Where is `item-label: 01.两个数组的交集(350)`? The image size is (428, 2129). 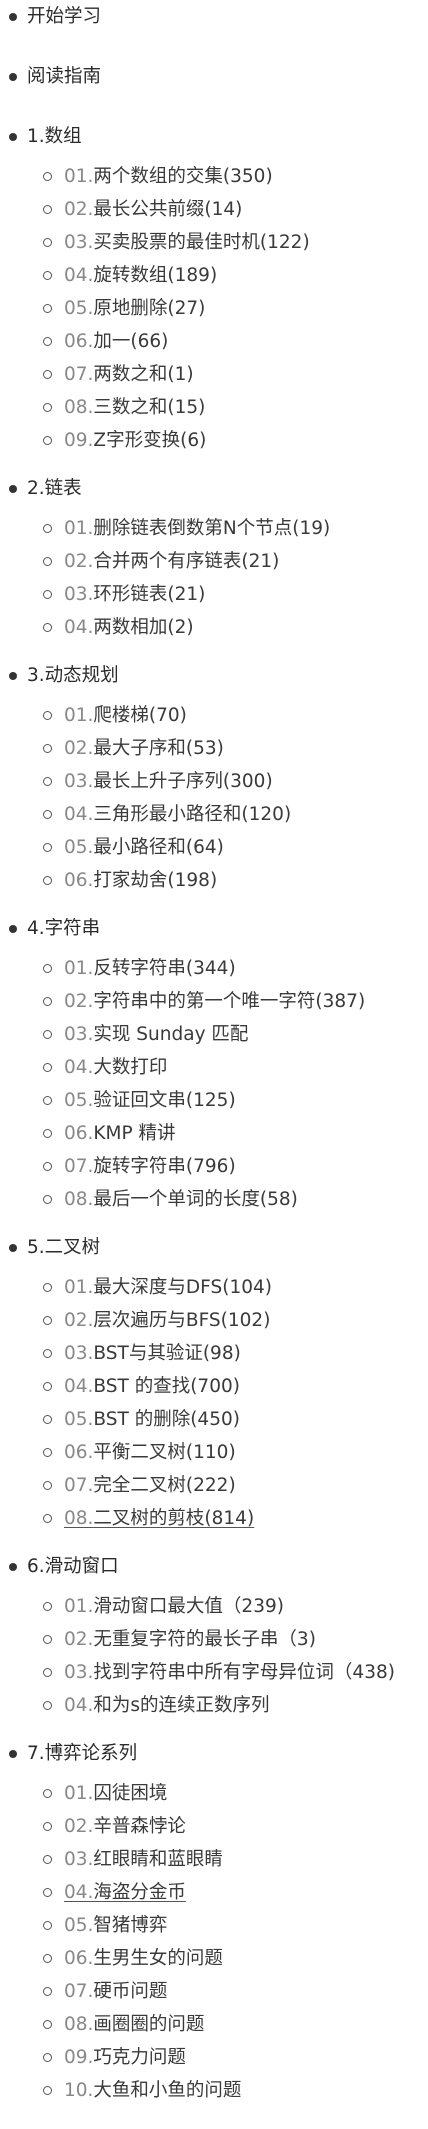
item-label: 01.两个数组的交集(350) is located at coordinates (168, 177).